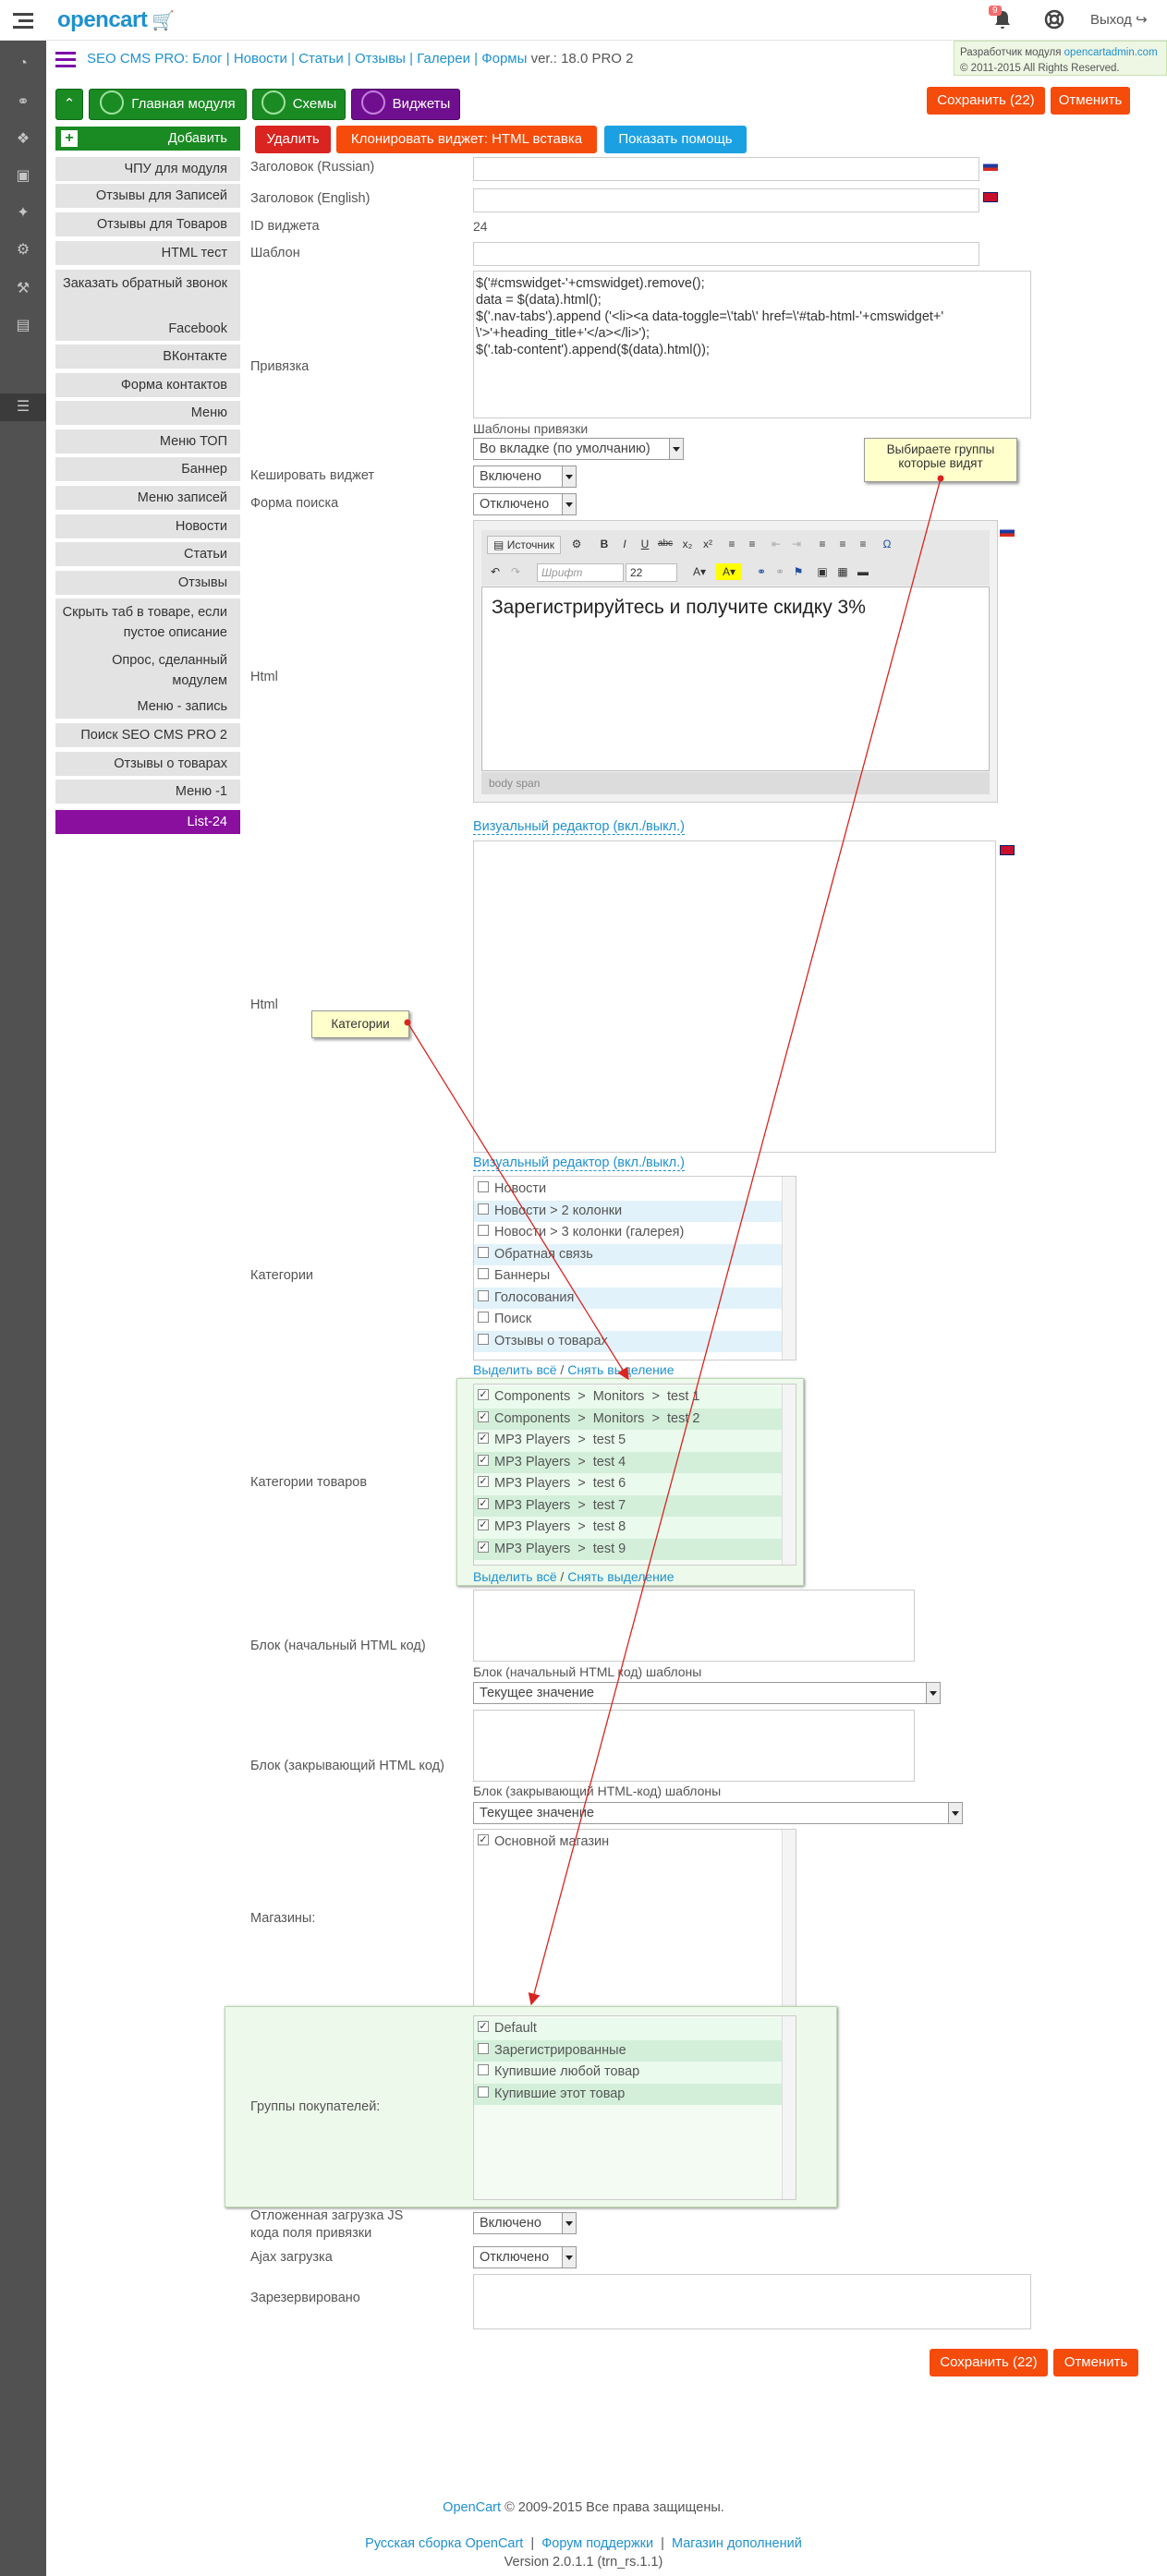 The image size is (1167, 2576). What do you see at coordinates (651, 572) in the screenshot?
I see `font-size-select: 22` at bounding box center [651, 572].